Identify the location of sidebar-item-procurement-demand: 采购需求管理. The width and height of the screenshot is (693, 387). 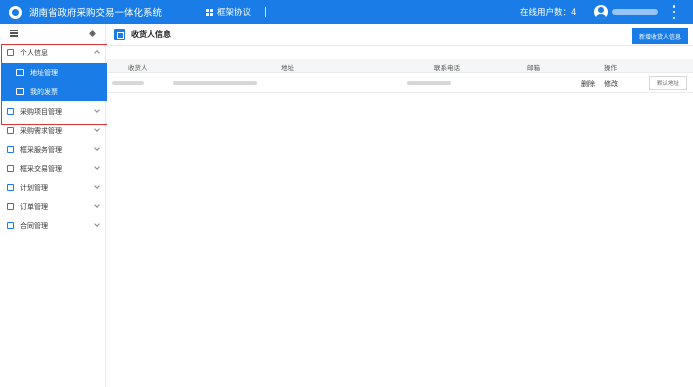
(53, 130).